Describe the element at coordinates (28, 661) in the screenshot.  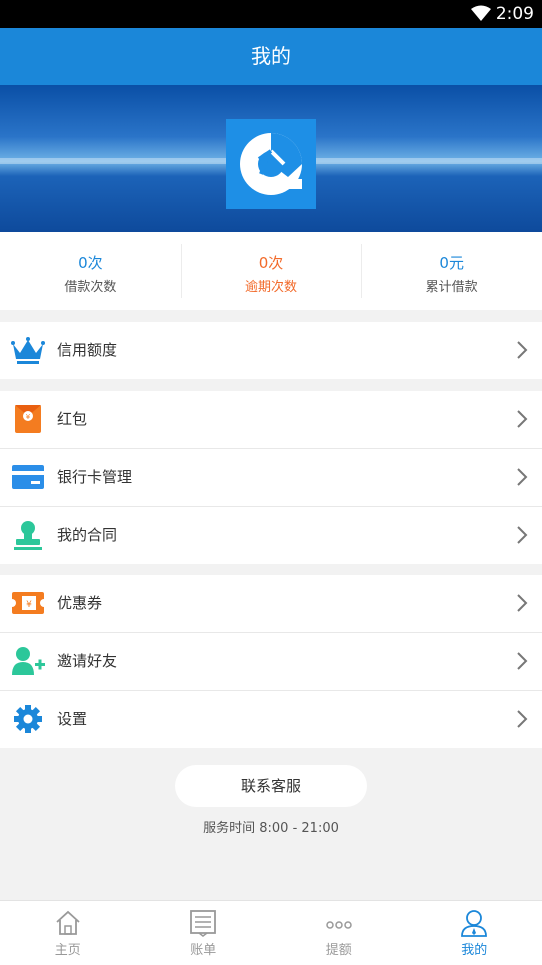
I see `add-user-icon` at that location.